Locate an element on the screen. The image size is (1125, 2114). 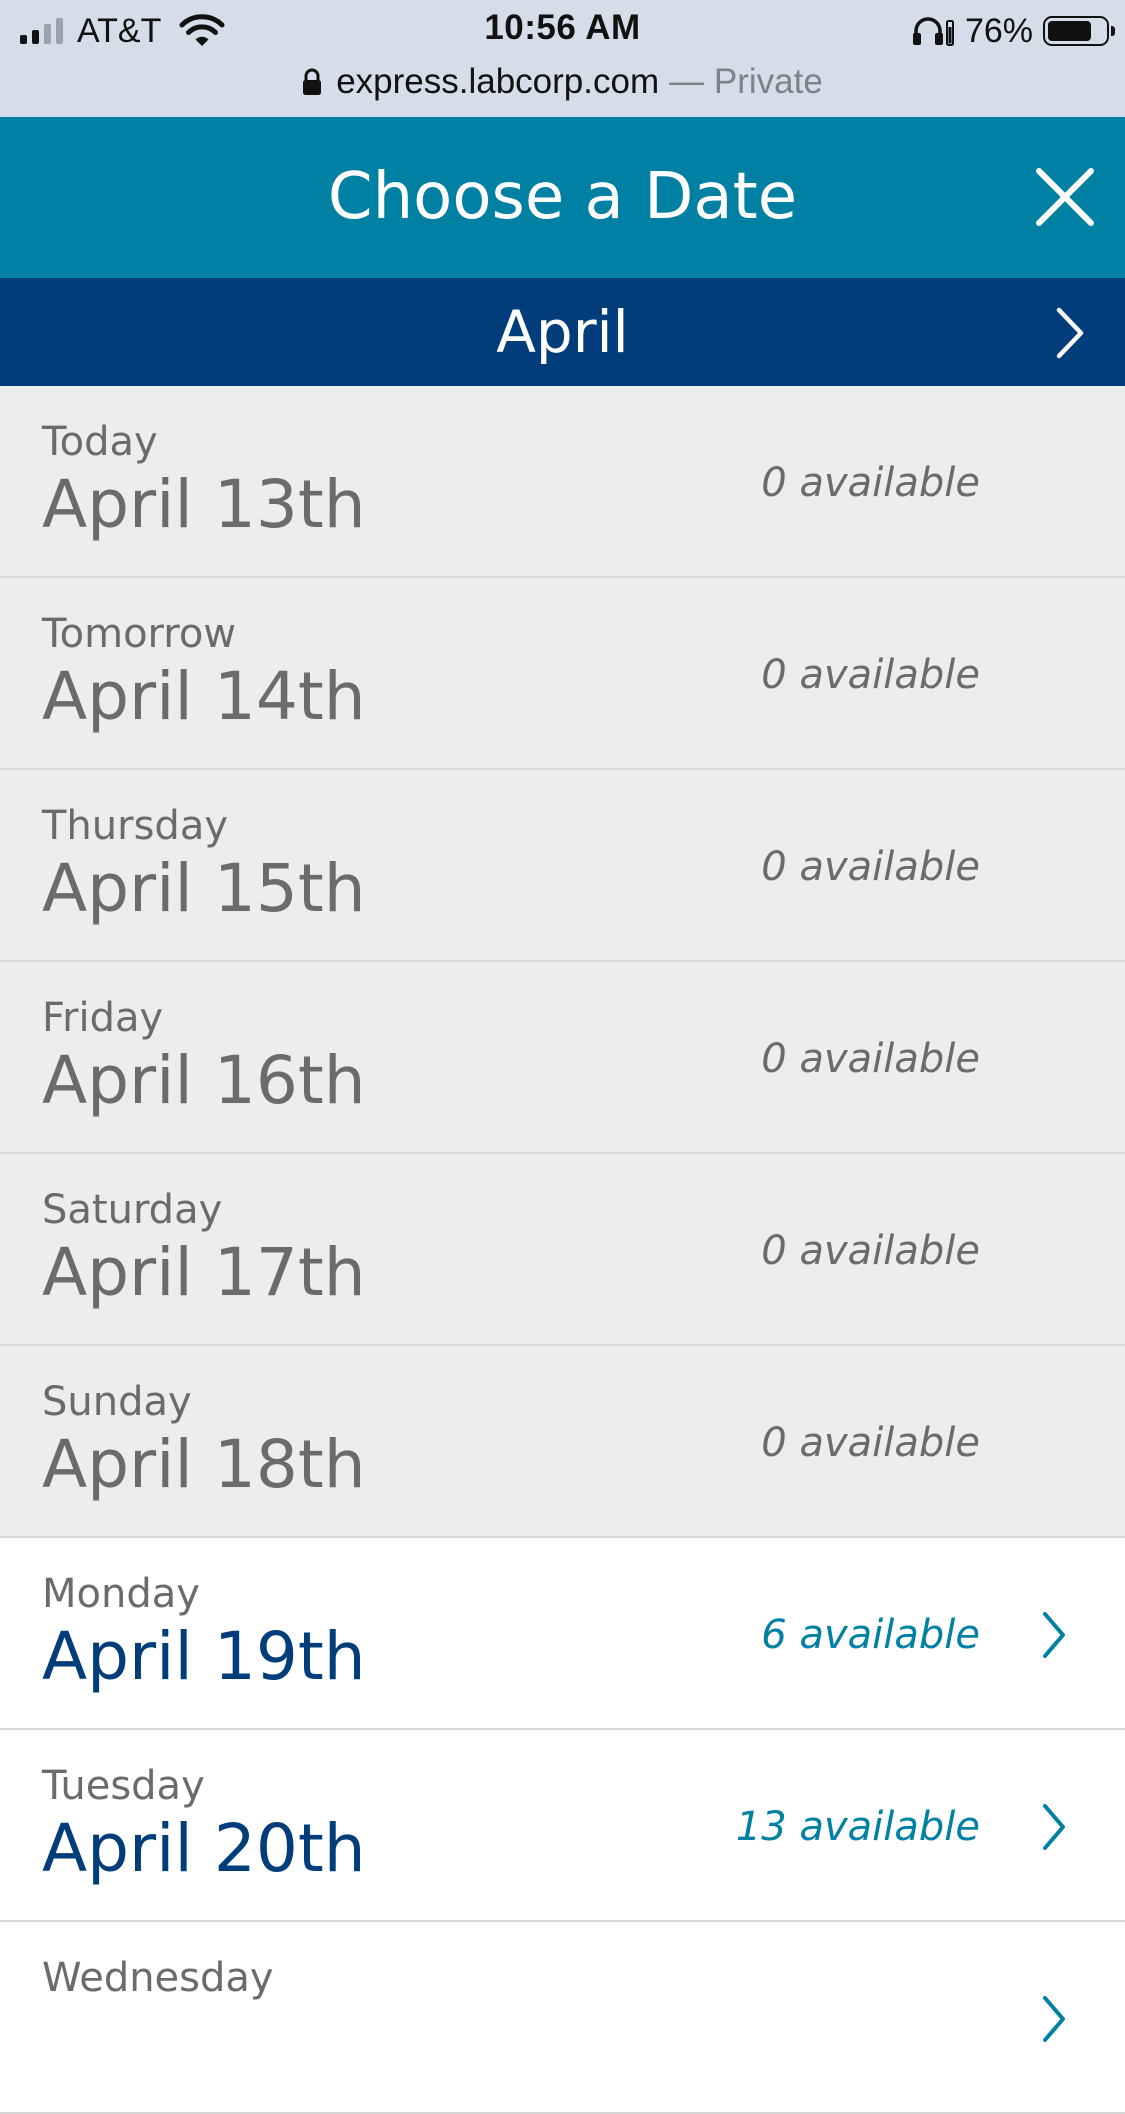
date-label: April 19th is located at coordinates (204, 1656).